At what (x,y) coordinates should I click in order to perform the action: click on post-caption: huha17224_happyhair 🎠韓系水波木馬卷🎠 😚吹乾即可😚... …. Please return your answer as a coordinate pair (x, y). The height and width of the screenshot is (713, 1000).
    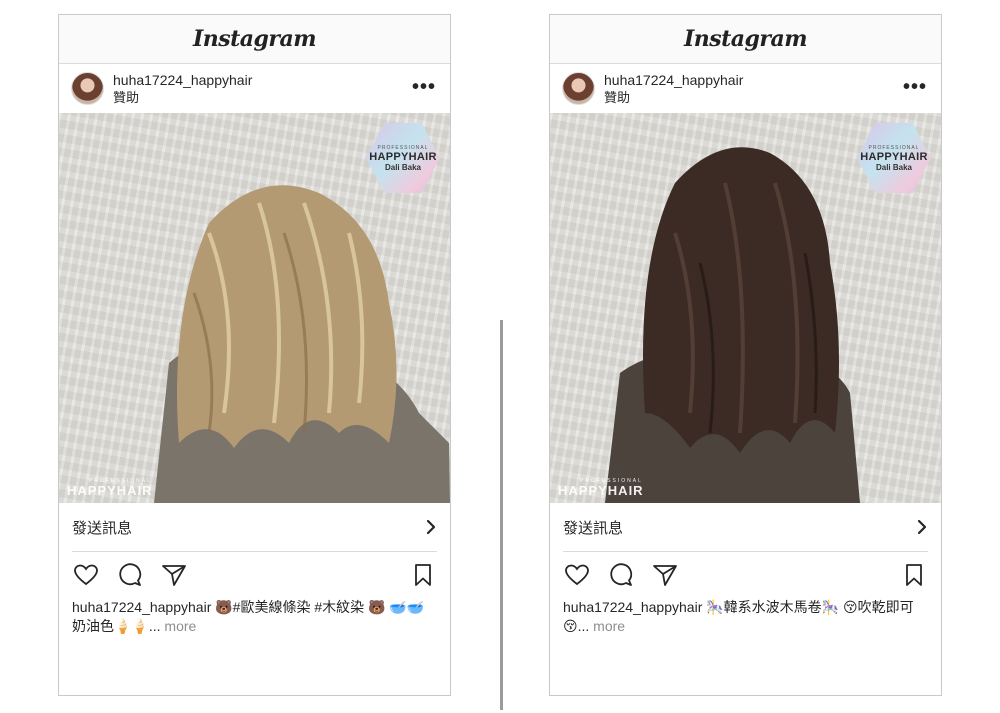
    Looking at the image, I should click on (745, 617).